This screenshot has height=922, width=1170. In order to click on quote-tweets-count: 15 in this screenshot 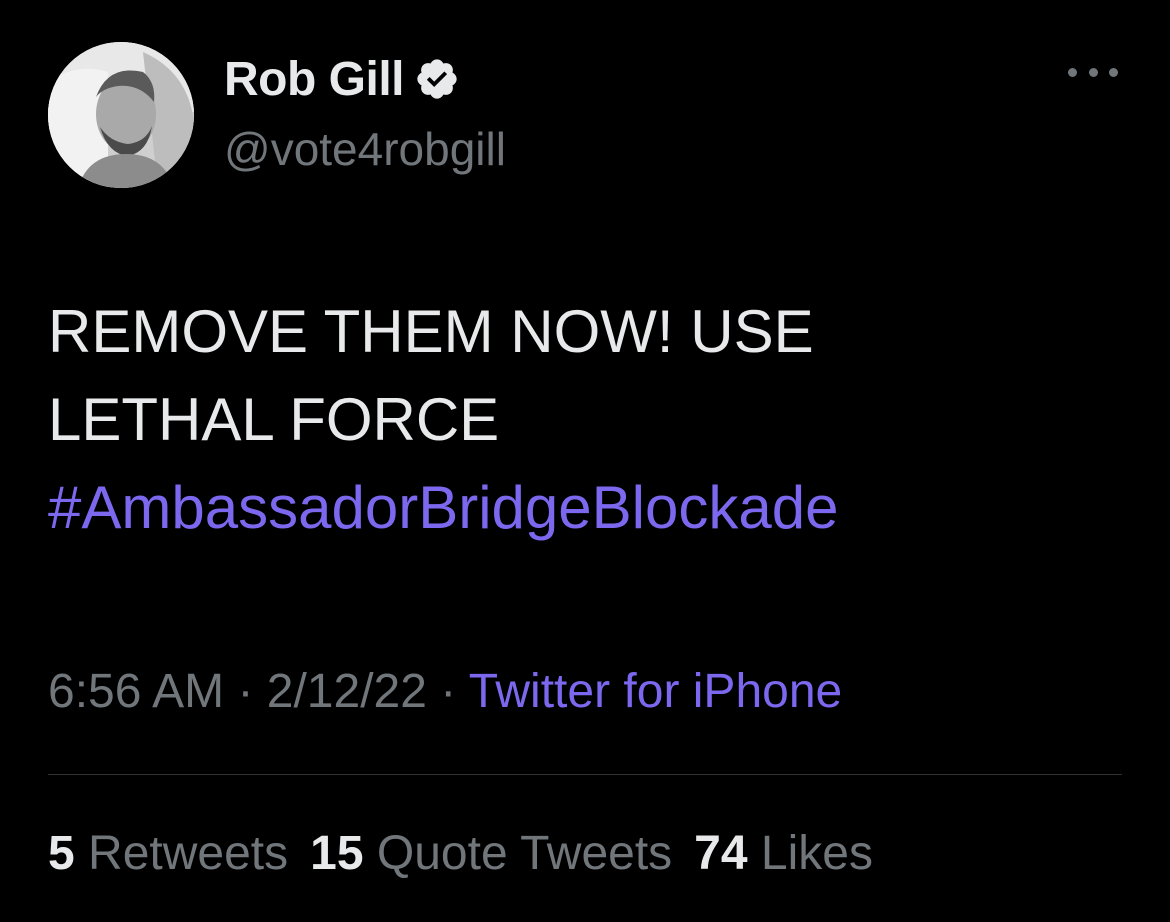, I will do `click(337, 853)`.